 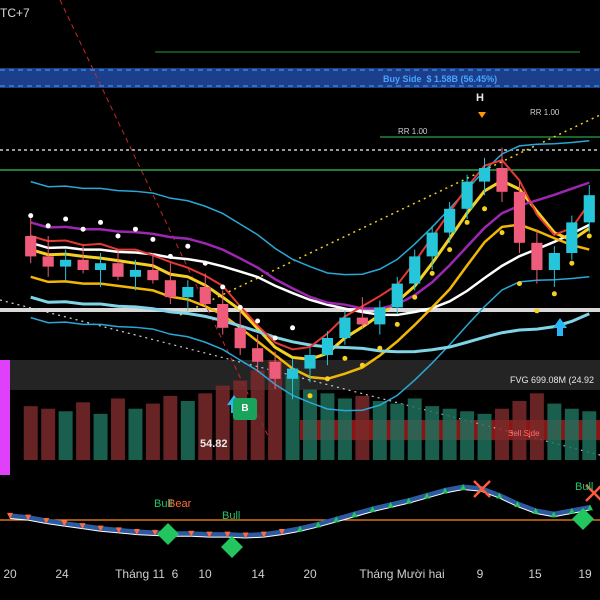 What do you see at coordinates (140, 574) in the screenshot?
I see `x-tick-label: Tháng 11` at bounding box center [140, 574].